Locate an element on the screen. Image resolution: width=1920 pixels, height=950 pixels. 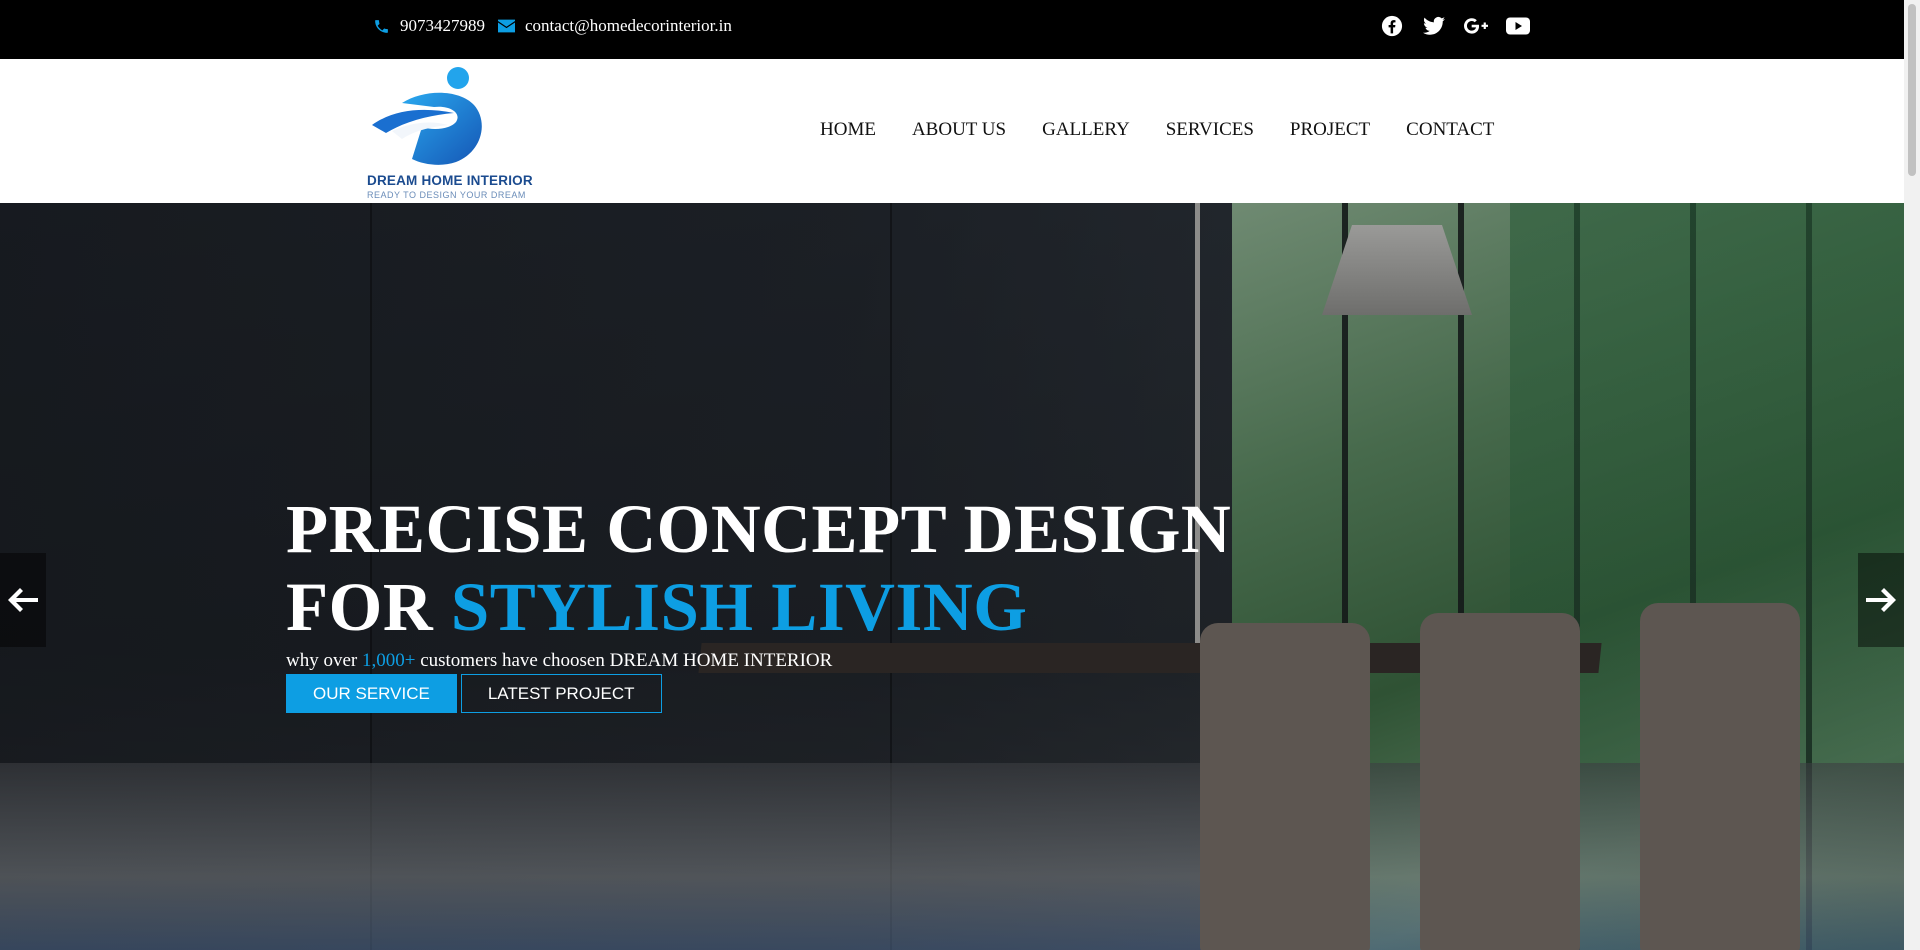
slider-prev-button is located at coordinates (23, 600).